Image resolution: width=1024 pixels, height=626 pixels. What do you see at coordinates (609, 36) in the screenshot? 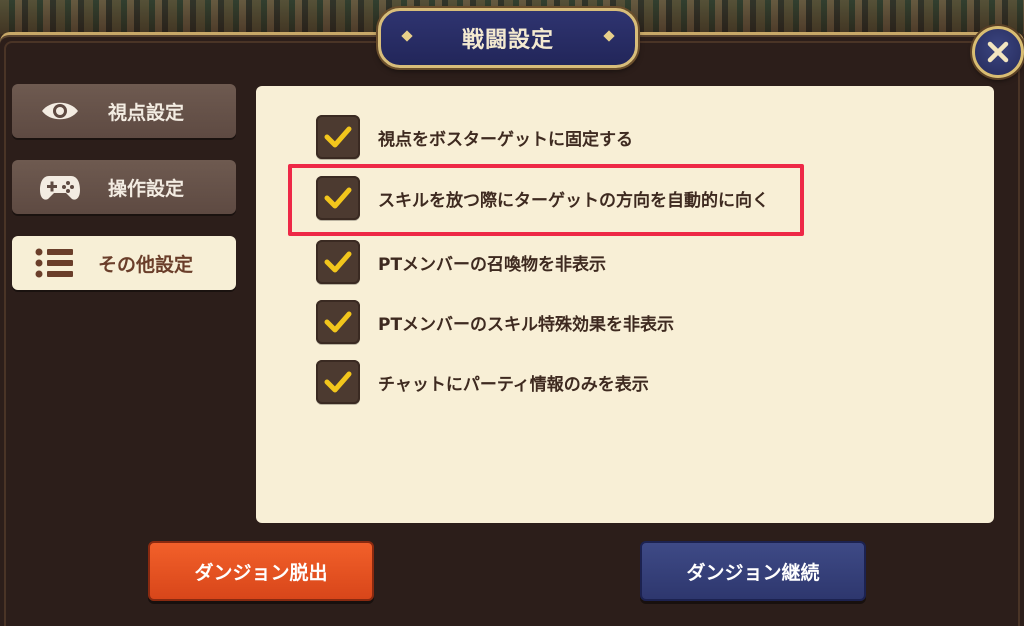
I see `diamond-ornament-right` at bounding box center [609, 36].